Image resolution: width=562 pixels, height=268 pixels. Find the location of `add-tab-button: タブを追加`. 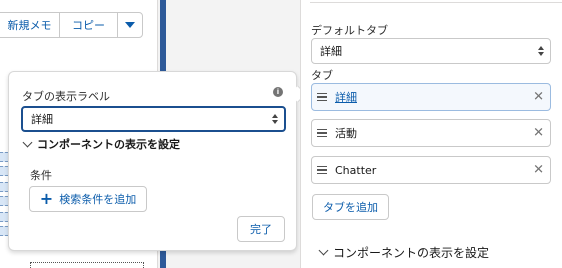

add-tab-button: タブを追加 is located at coordinates (350, 207).